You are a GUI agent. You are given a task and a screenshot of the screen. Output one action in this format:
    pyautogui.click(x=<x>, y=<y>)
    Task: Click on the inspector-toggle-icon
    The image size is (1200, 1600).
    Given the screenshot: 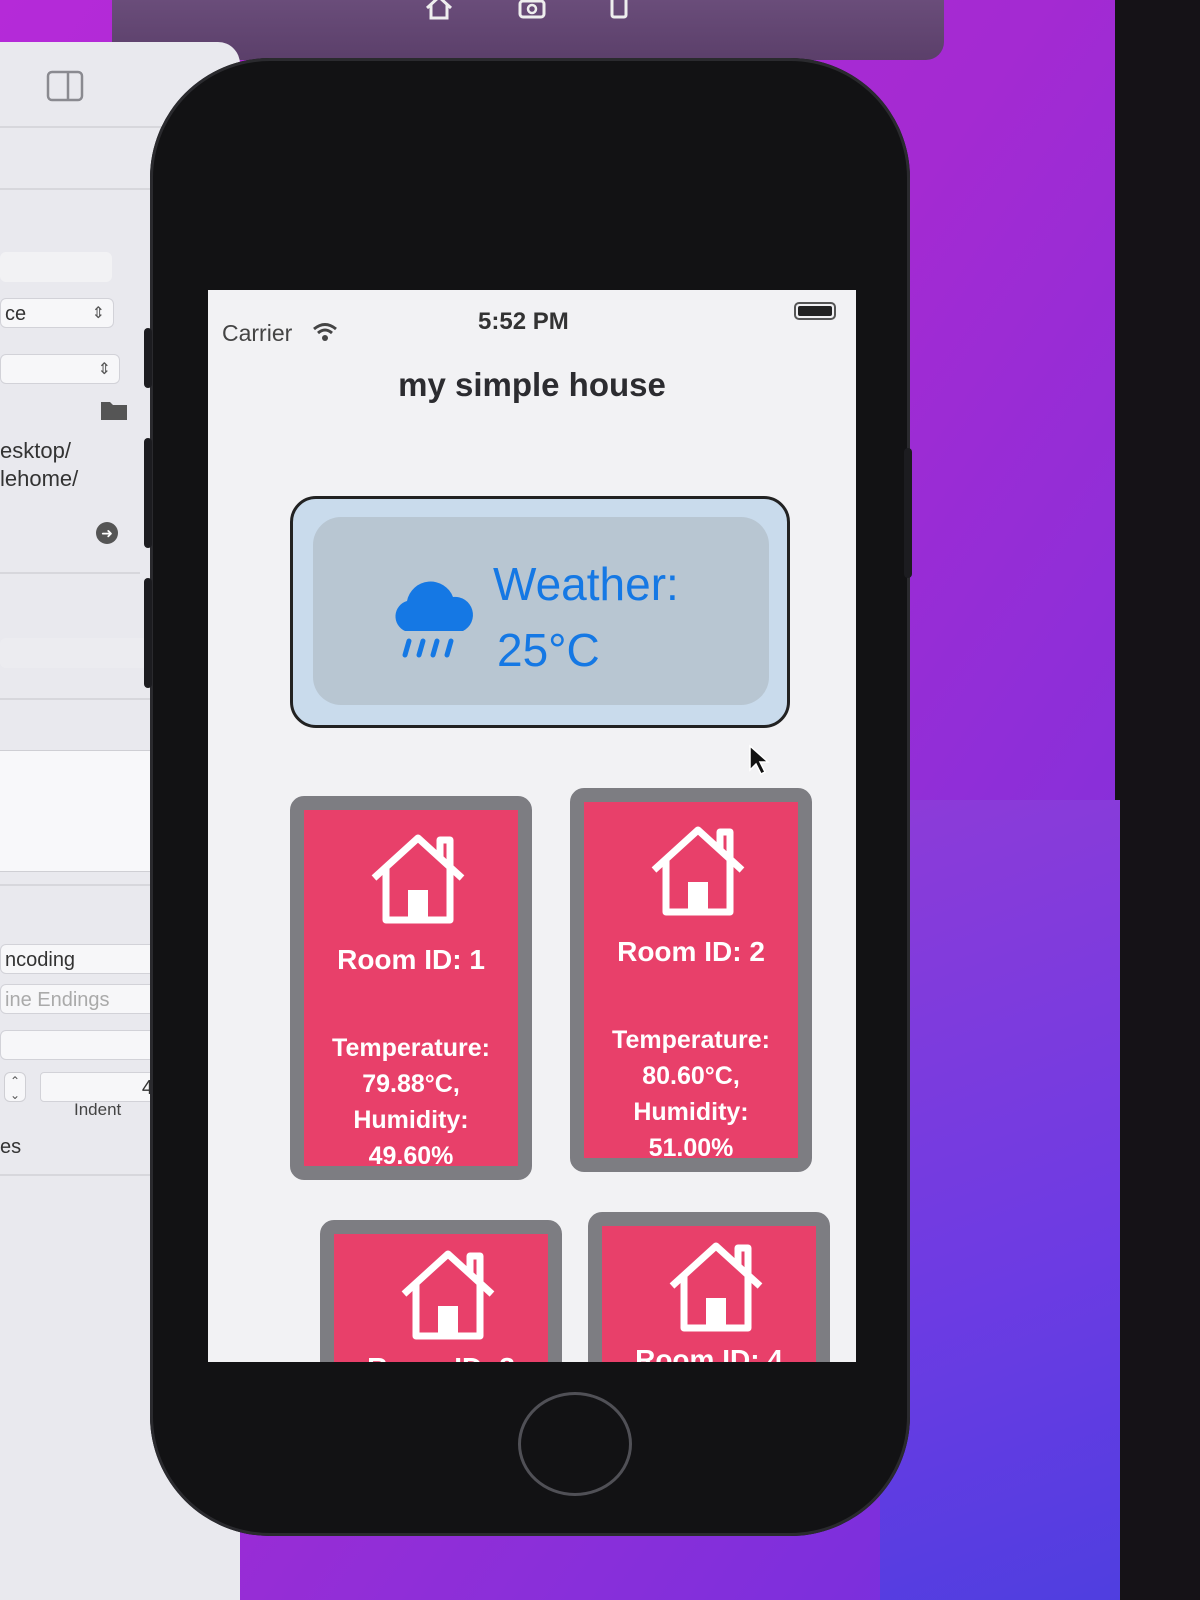 What is the action you would take?
    pyautogui.click(x=65, y=86)
    